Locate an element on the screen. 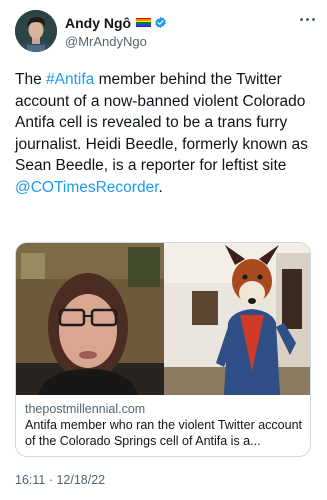 This screenshot has height=500, width=327. tweet-header: Andy Ngô @MrAndyNgo is located at coordinates (166, 32).